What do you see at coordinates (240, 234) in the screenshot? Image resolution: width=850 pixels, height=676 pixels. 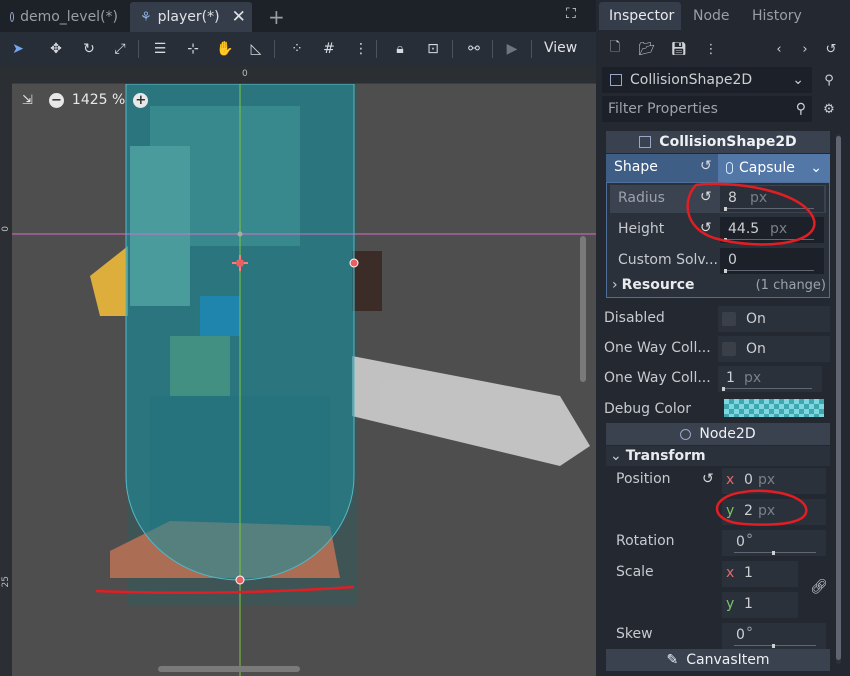 I see `origin-marker` at bounding box center [240, 234].